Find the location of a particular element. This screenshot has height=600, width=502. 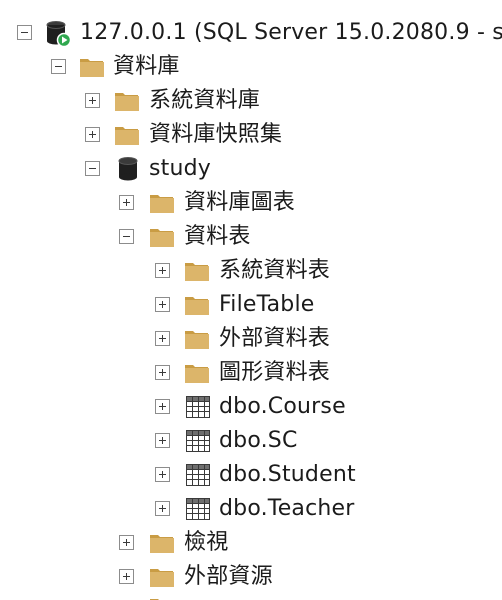

course-table-label: dbo.Course is located at coordinates (282, 406).